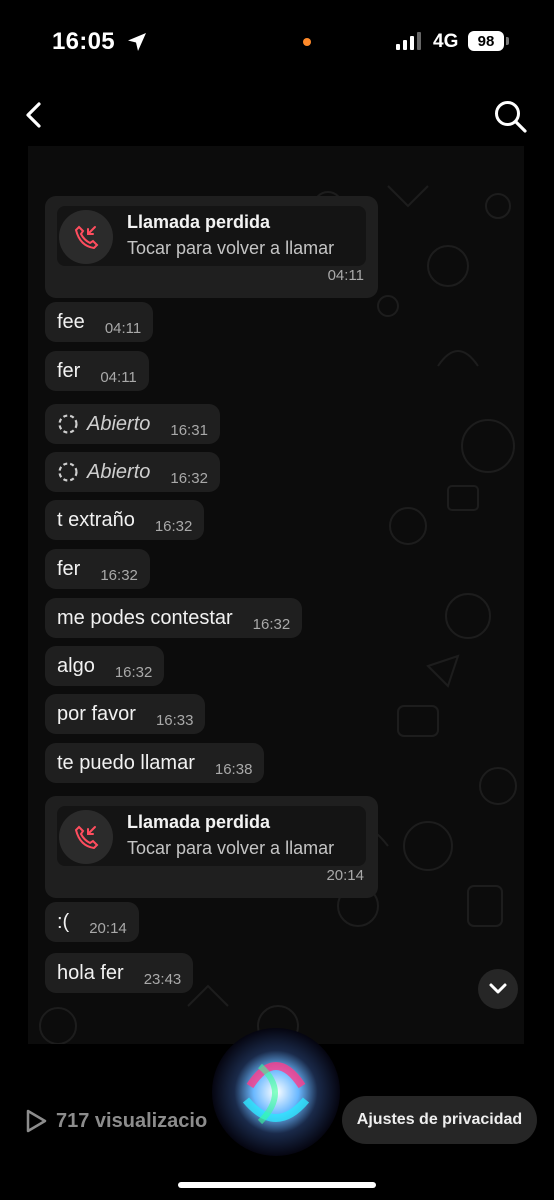  What do you see at coordinates (99, 322) in the screenshot?
I see `text-message: fee 04:11` at bounding box center [99, 322].